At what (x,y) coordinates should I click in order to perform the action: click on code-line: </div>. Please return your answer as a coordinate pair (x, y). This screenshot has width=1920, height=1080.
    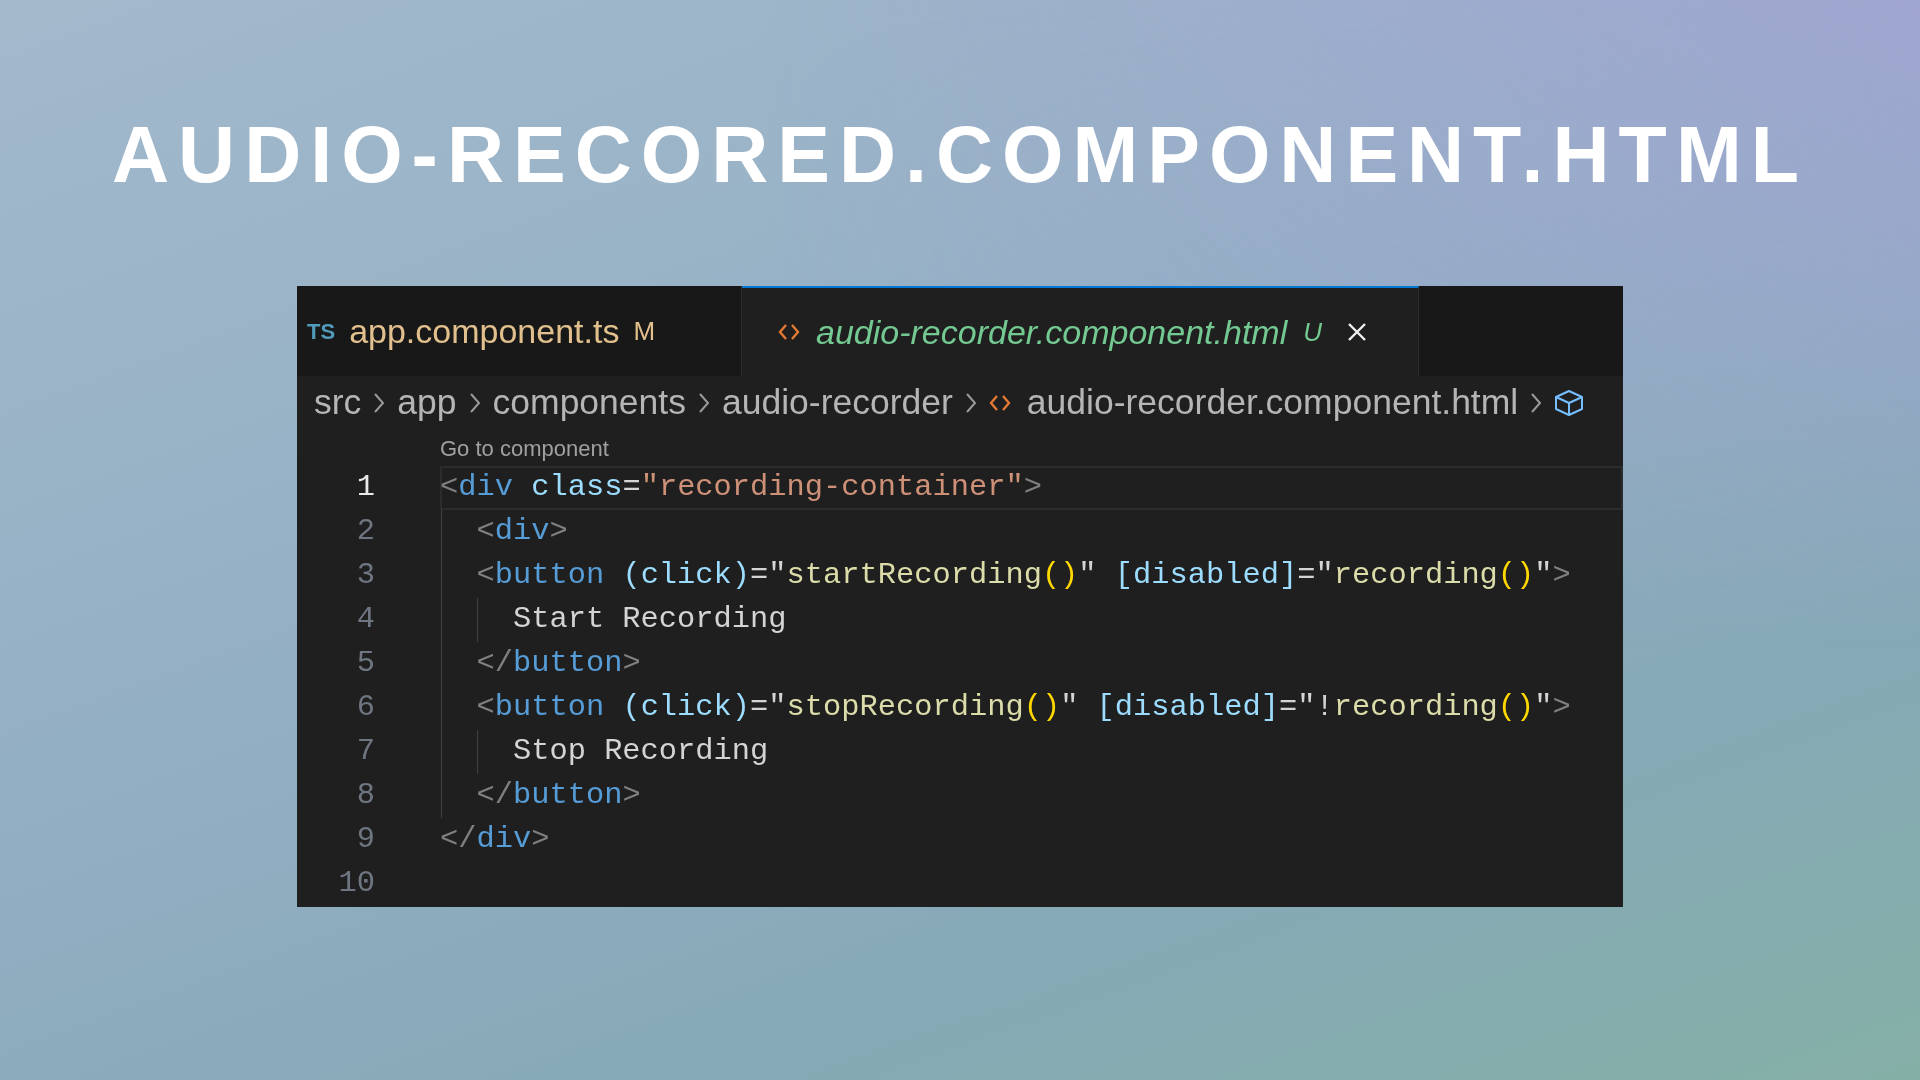
    Looking at the image, I should click on (495, 840).